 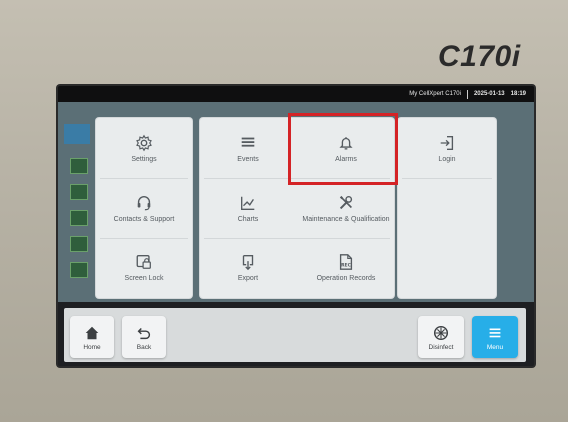 I want to click on maintenance-label: Maintenance & Qualification, so click(x=346, y=219).